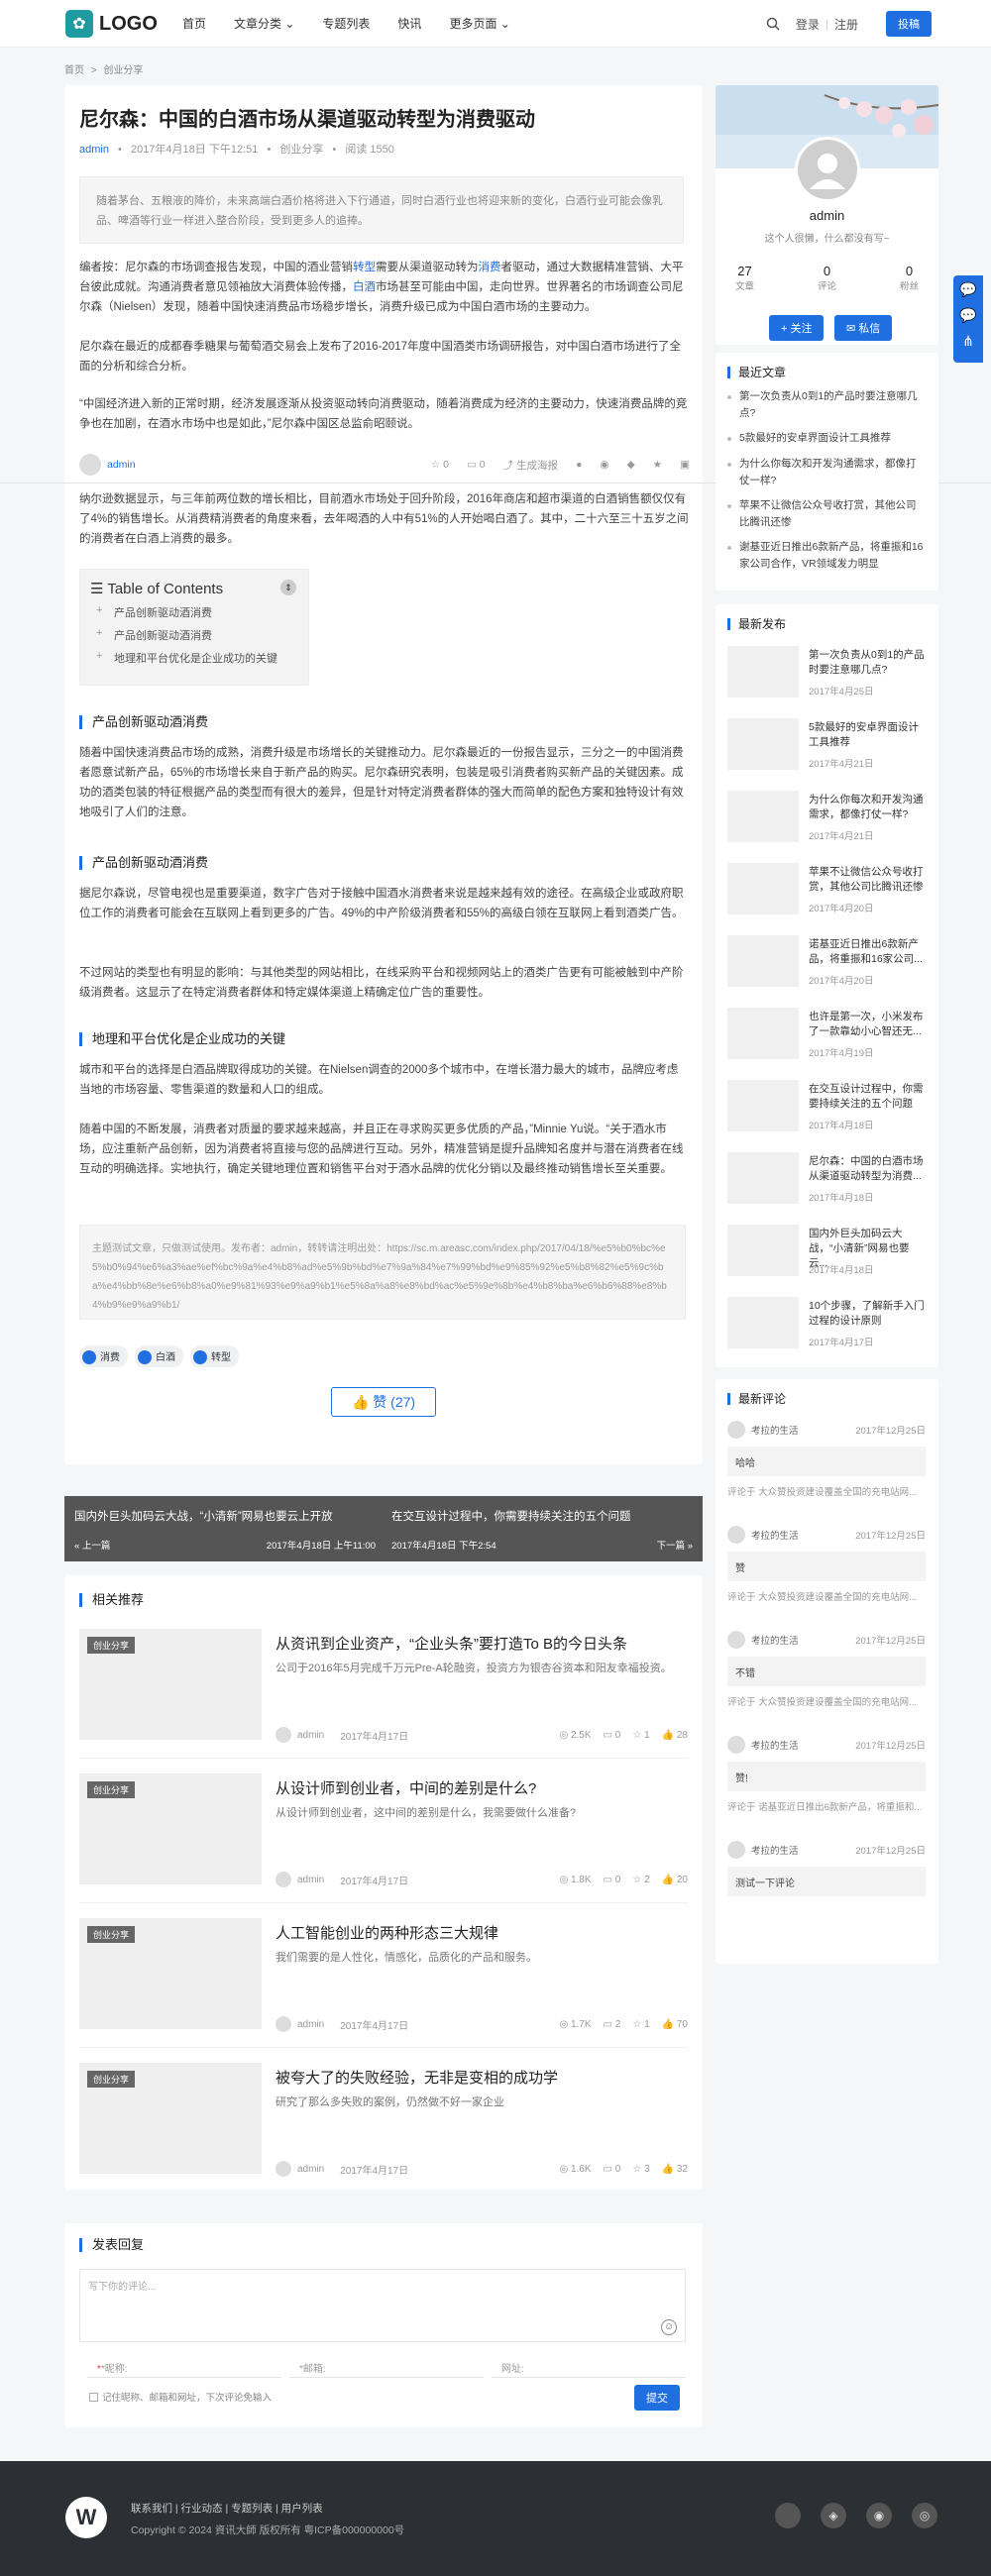 The height and width of the screenshot is (2576, 991). What do you see at coordinates (451, 1643) in the screenshot?
I see `related-title-link: 从资讯到企业资产，“企业头条”要打造To B的今日头条` at bounding box center [451, 1643].